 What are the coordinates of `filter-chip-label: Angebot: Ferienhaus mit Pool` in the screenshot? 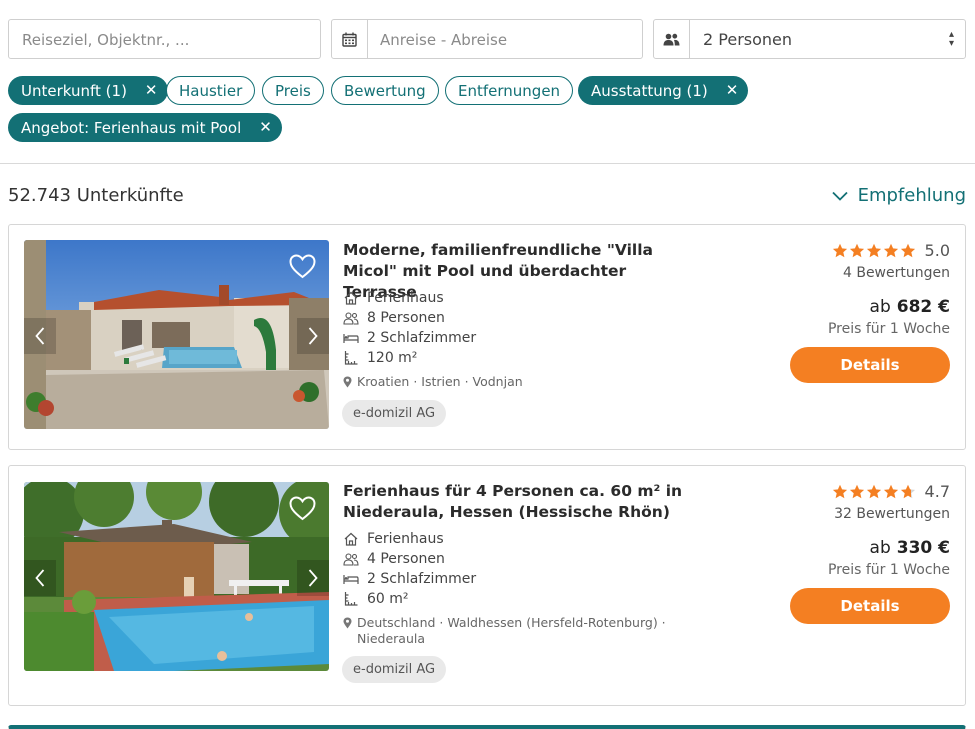 It's located at (131, 127).